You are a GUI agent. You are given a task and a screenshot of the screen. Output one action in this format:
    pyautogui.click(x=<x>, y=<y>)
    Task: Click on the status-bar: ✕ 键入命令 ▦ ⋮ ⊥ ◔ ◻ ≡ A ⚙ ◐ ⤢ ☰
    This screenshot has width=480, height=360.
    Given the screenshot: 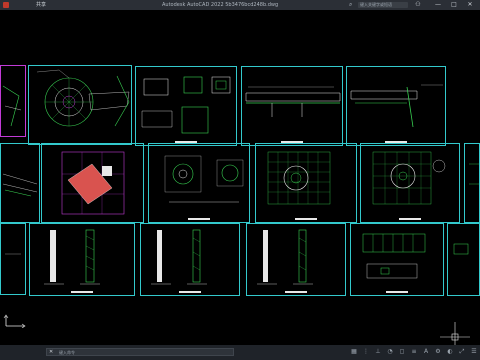 What is the action you would take?
    pyautogui.click(x=240, y=352)
    